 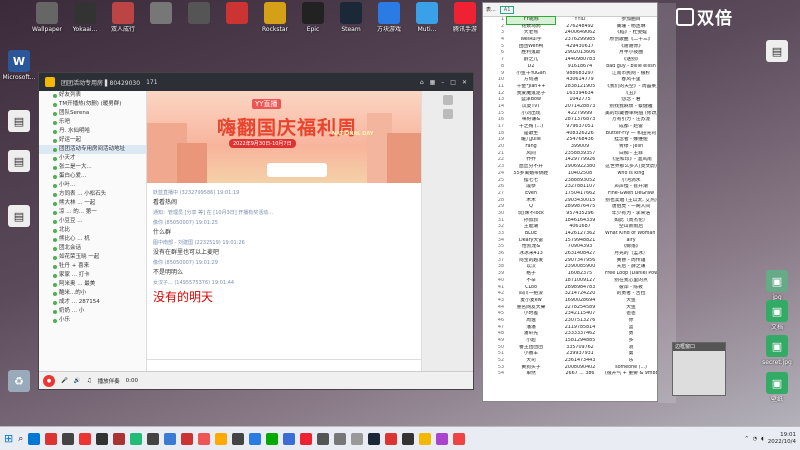 I want to click on table-cell: Even, so click(x=531, y=194).